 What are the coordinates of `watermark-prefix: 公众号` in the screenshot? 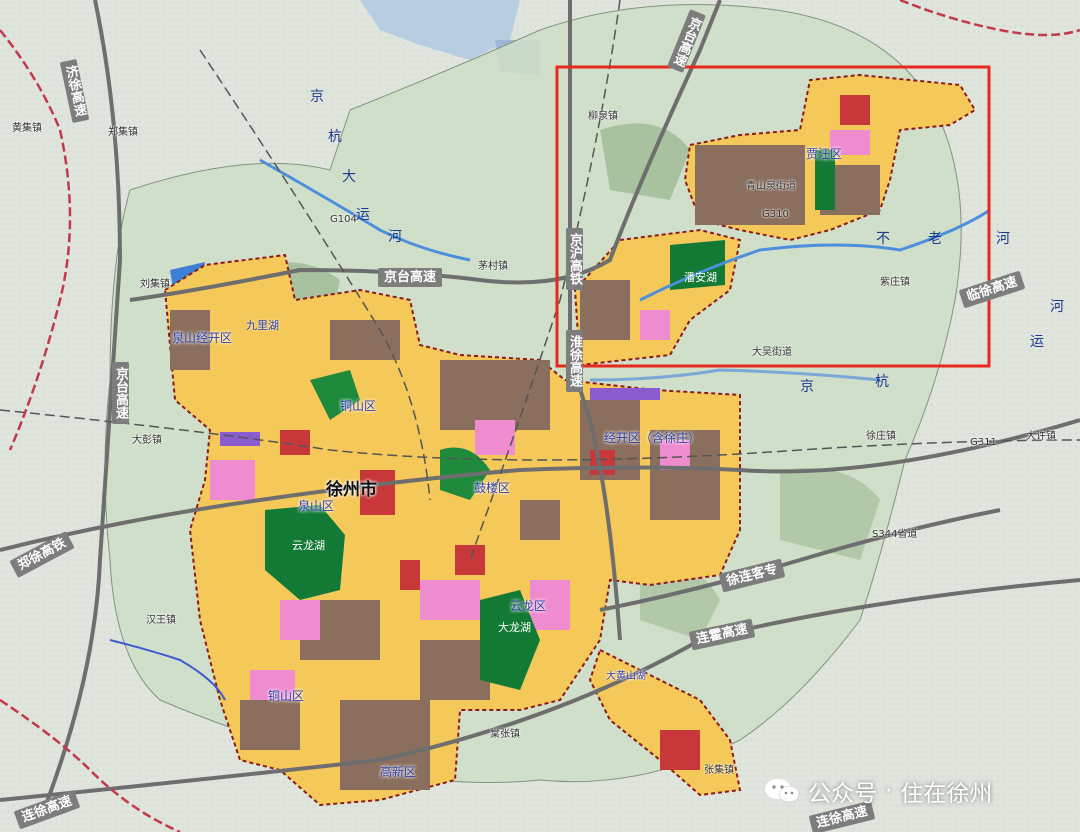 It's located at (842, 794).